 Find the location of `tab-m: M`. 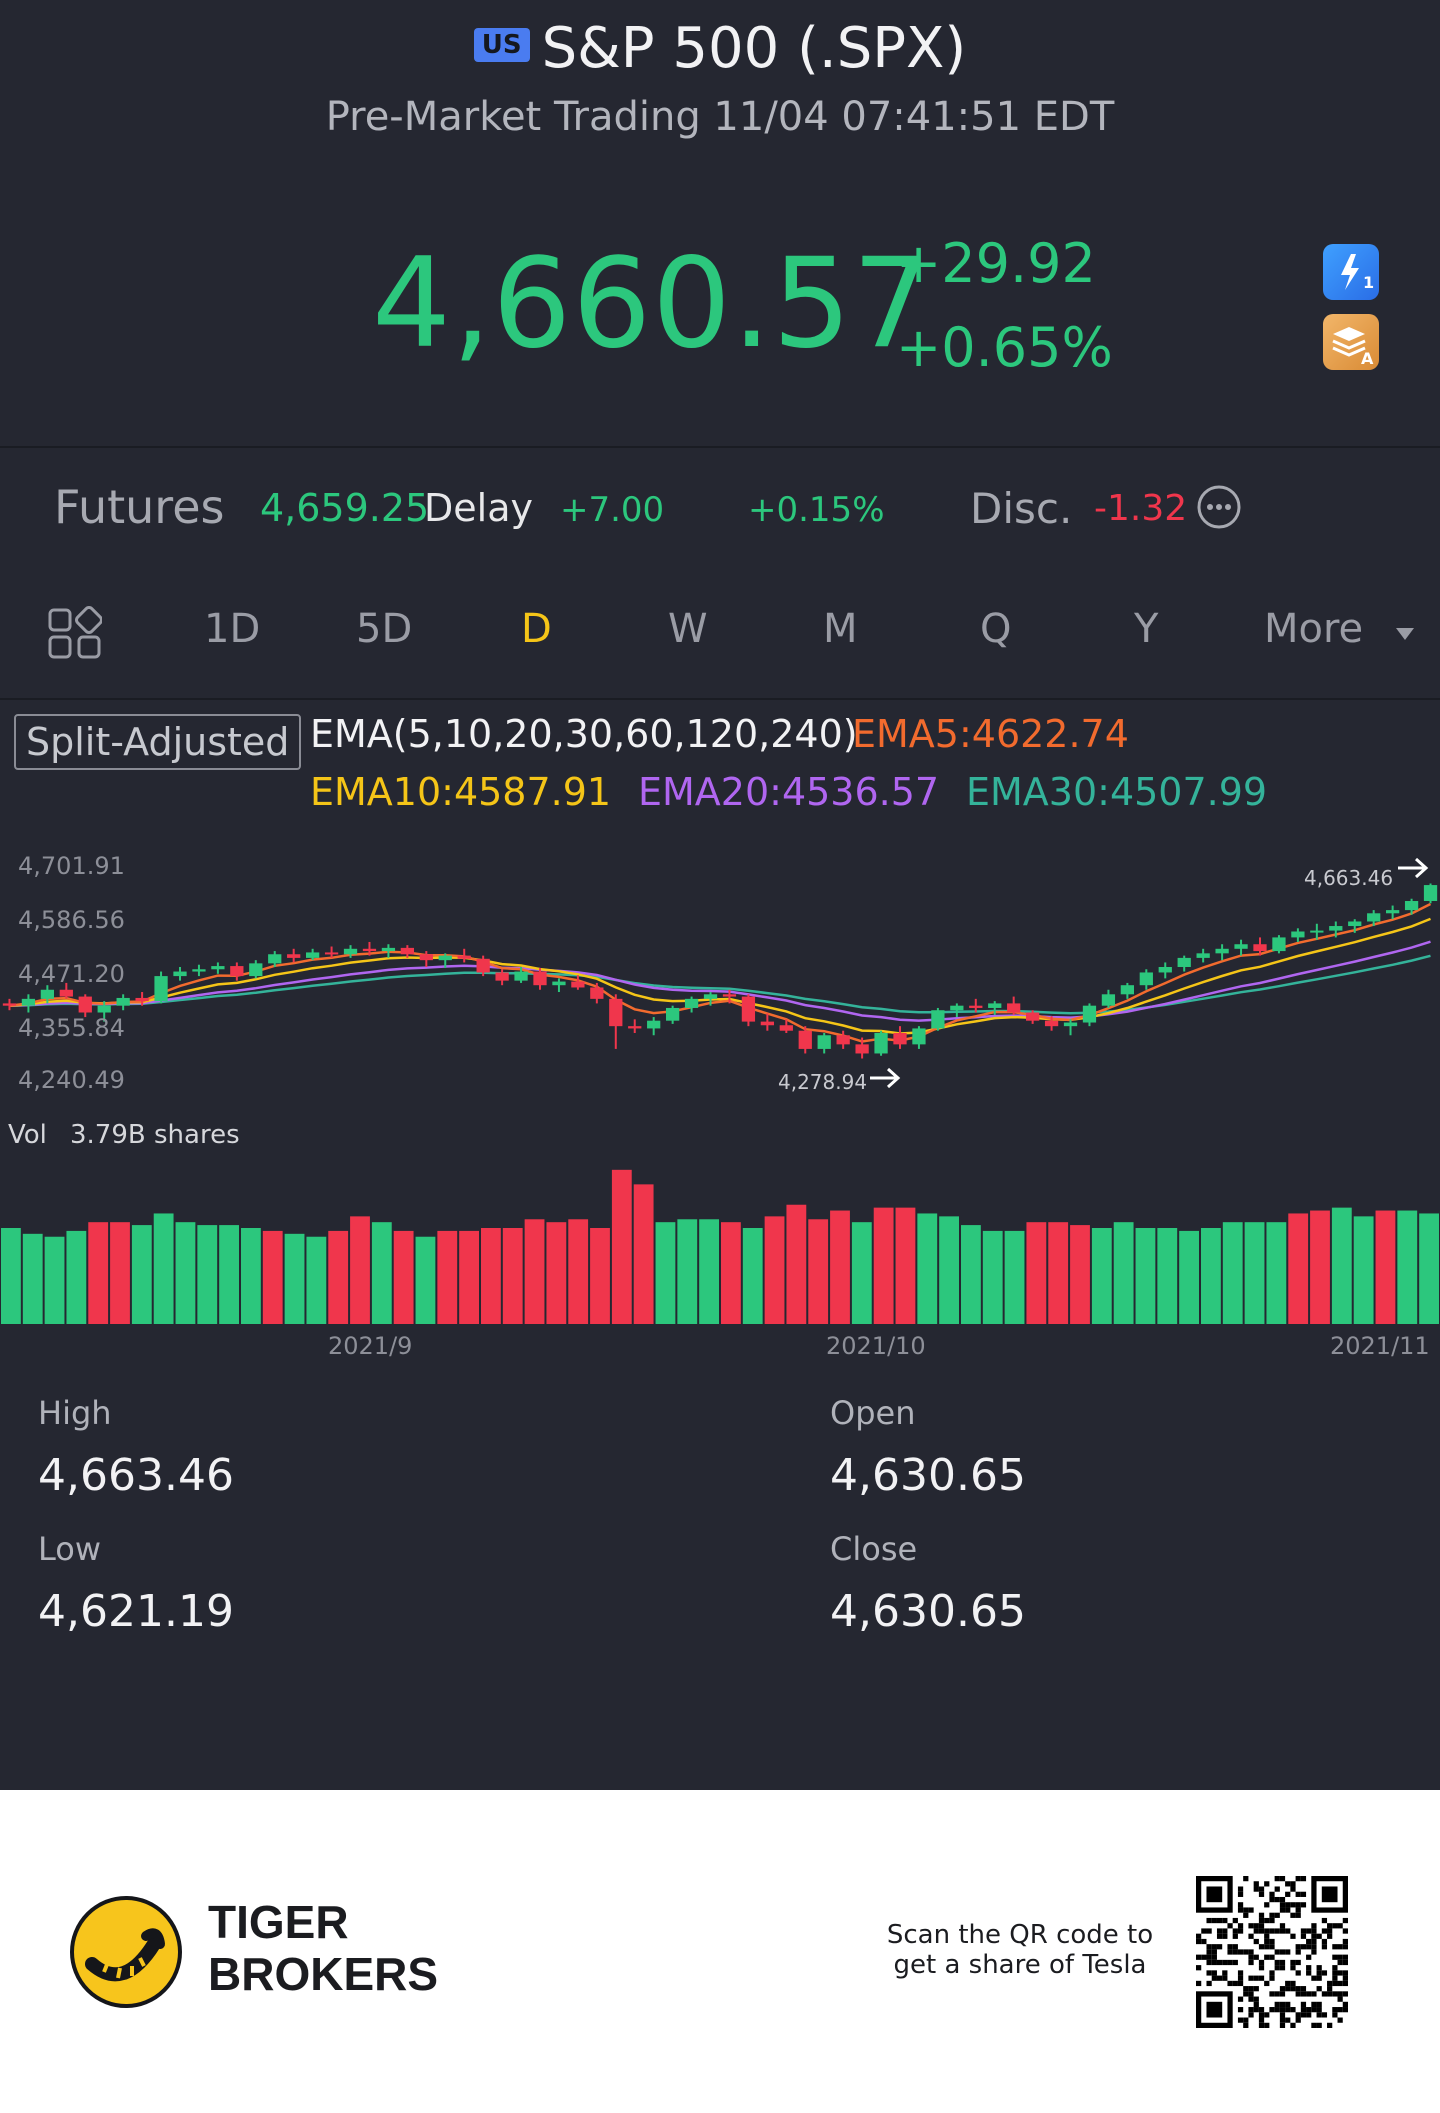

tab-m: M is located at coordinates (840, 629).